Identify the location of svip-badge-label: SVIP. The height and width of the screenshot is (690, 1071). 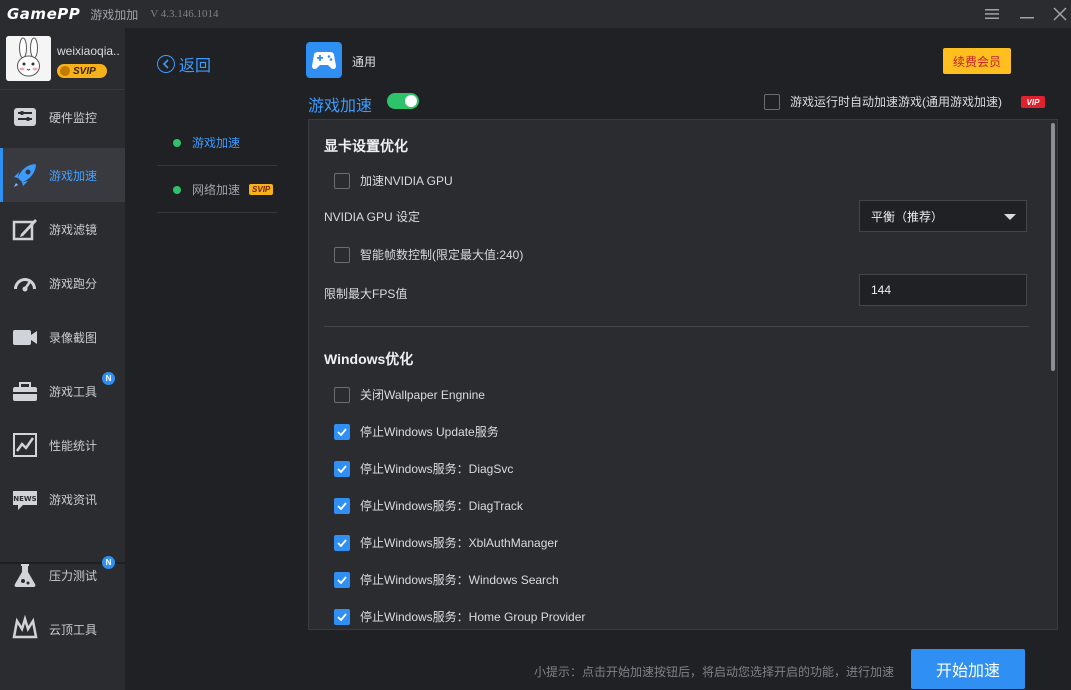
(84, 71).